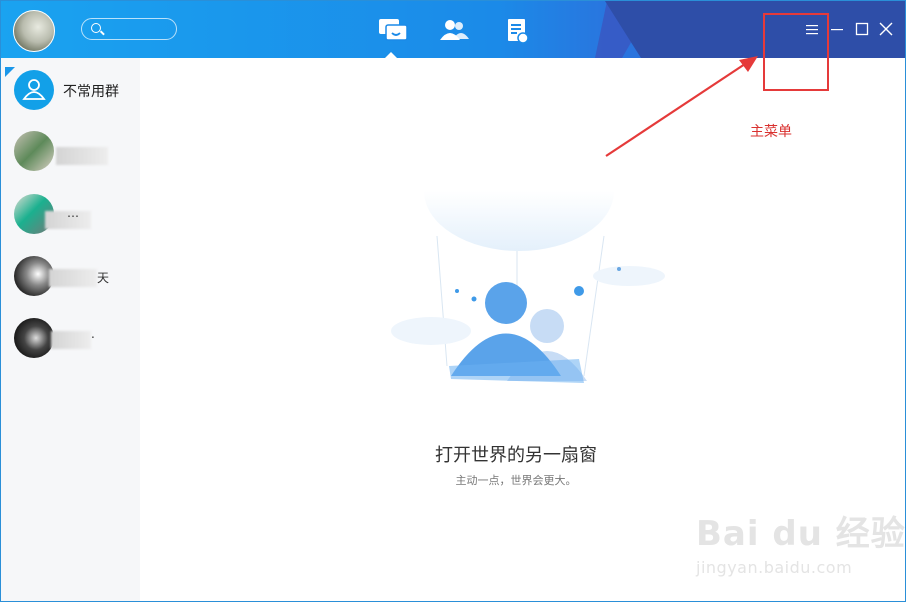  I want to click on document-icon, so click(518, 31).